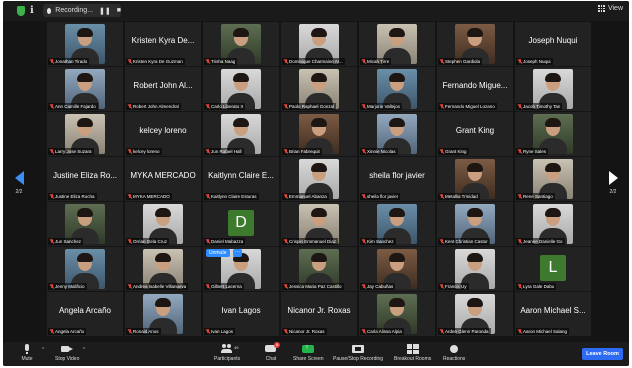 Image resolution: width=632 pixels, height=368 pixels. Describe the element at coordinates (163, 269) in the screenshot. I see `participant-tile: Andrea Isabelle Villanueva` at that location.